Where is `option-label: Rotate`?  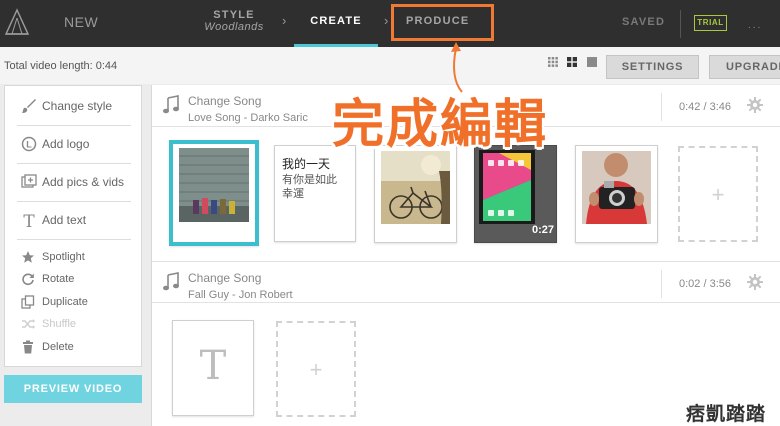 option-label: Rotate is located at coordinates (58, 279).